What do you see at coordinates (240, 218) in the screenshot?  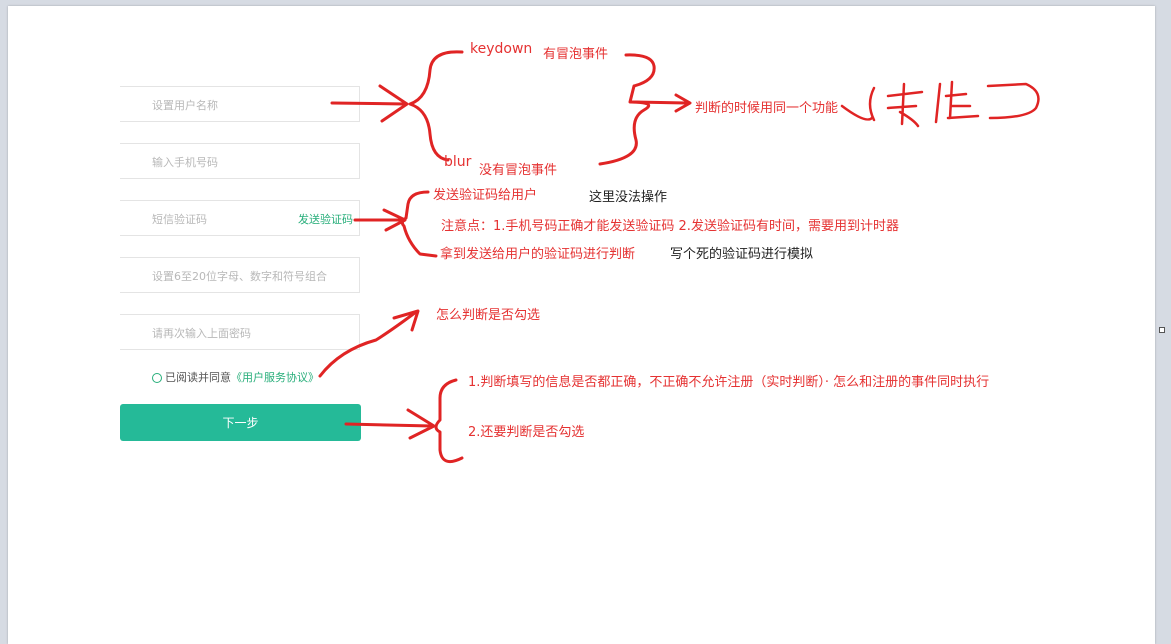 I see `sms-code-field: 短信验证码 发送验证码` at bounding box center [240, 218].